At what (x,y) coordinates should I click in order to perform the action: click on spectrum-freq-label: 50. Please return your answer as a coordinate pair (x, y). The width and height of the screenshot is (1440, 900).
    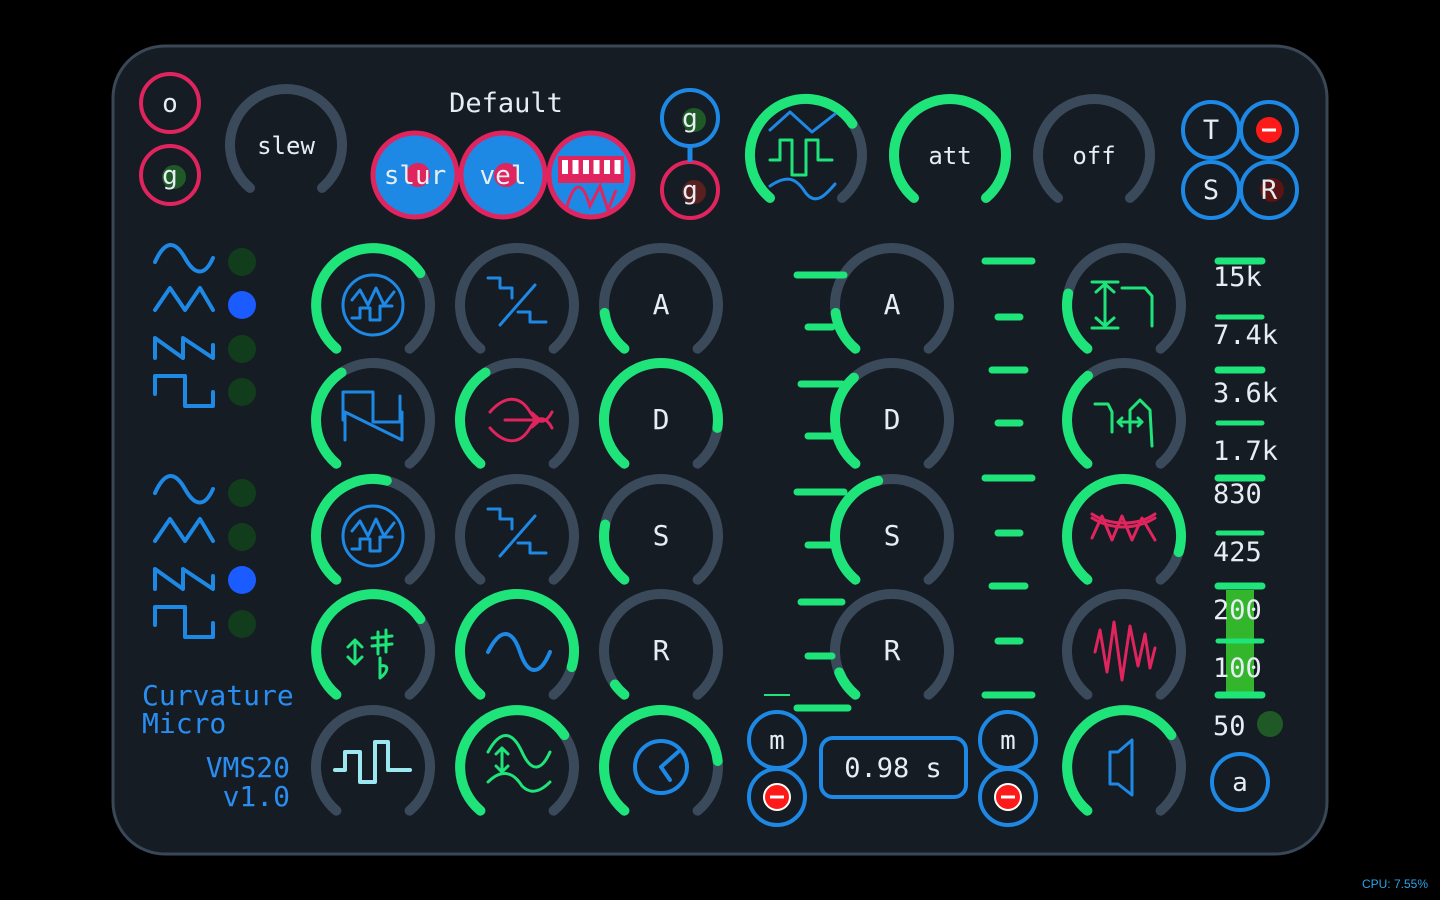
    Looking at the image, I should click on (1229, 726).